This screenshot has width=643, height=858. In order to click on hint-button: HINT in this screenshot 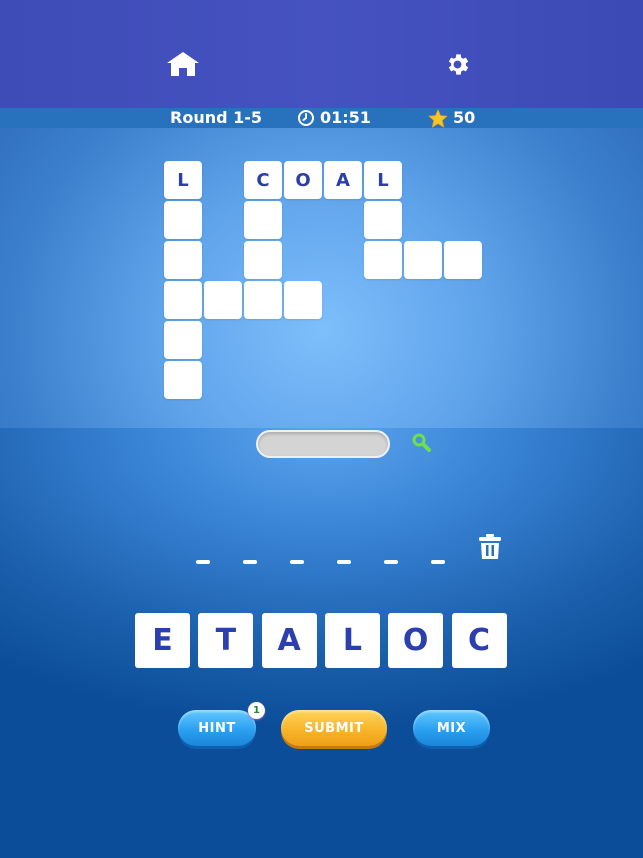, I will do `click(217, 728)`.